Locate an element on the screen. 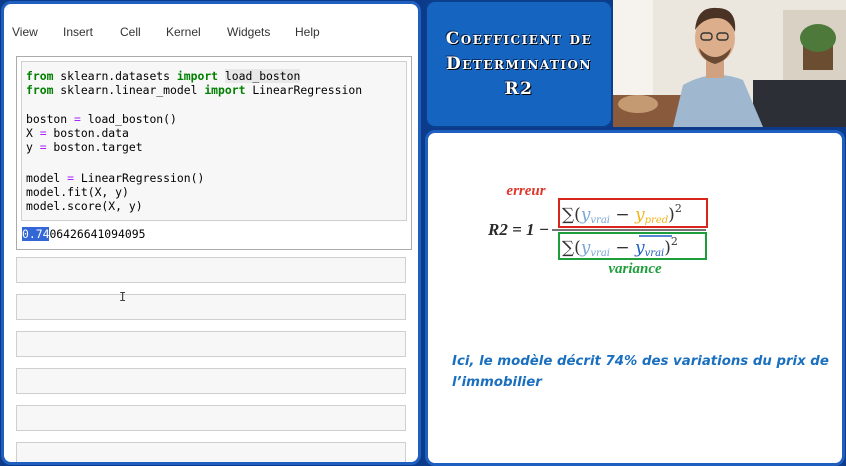 The height and width of the screenshot is (466, 846). menu-view: View is located at coordinates (25, 32).